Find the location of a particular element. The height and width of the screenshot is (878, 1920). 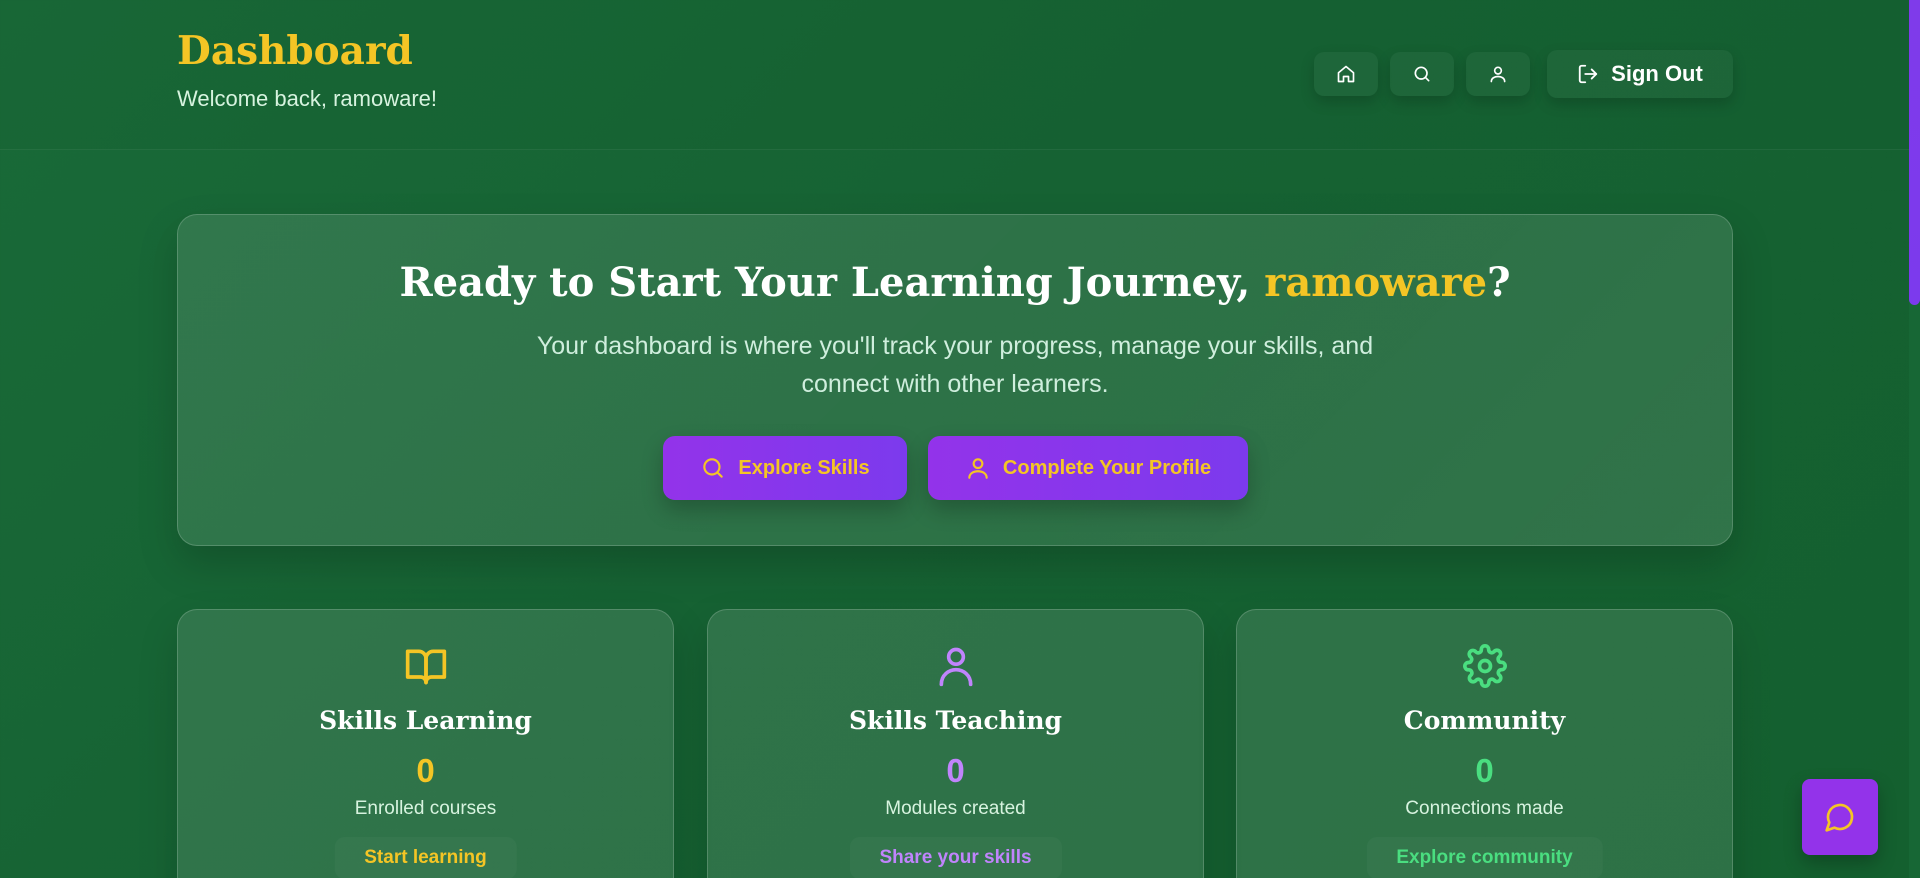

chat-bubble-icon is located at coordinates (1839, 817).